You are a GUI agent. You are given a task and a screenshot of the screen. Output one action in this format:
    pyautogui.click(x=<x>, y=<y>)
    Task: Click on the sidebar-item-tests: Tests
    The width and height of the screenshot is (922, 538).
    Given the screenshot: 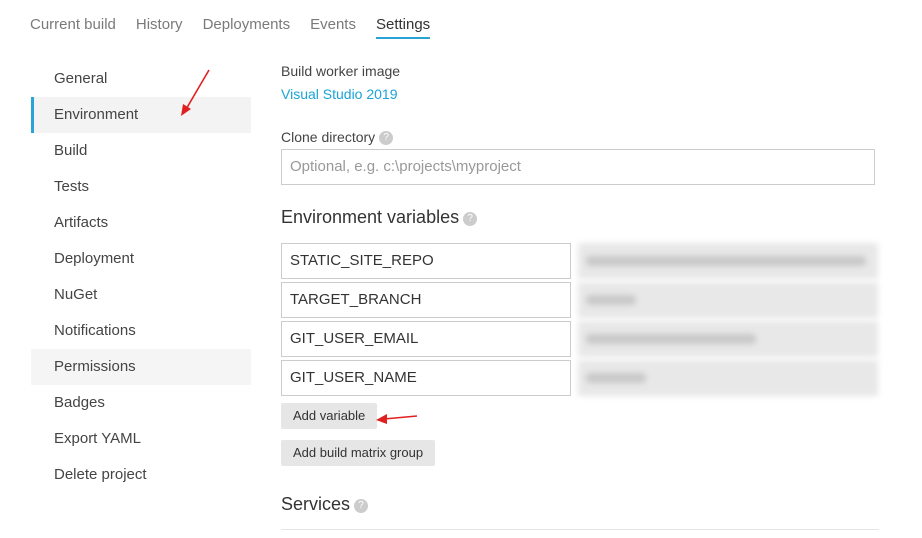 What is the action you would take?
    pyautogui.click(x=141, y=187)
    